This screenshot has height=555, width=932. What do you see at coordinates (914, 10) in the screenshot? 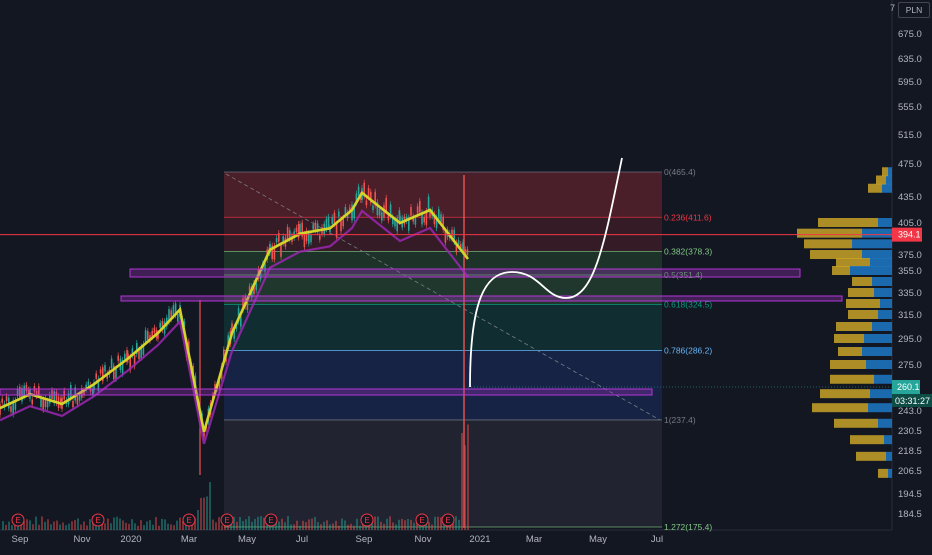
I see `currency-badge: PLN` at bounding box center [914, 10].